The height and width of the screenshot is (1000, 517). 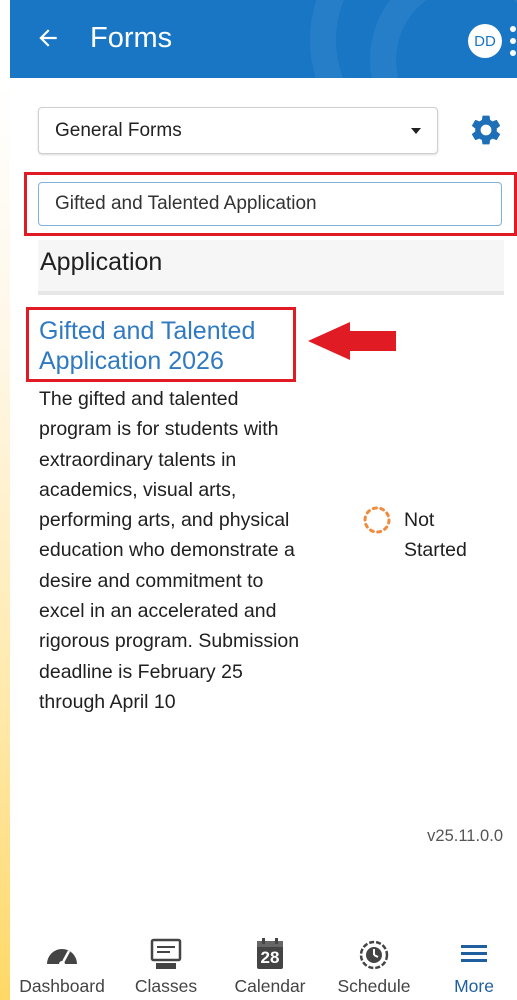 What do you see at coordinates (270, 957) in the screenshot?
I see `calendar-day: 28` at bounding box center [270, 957].